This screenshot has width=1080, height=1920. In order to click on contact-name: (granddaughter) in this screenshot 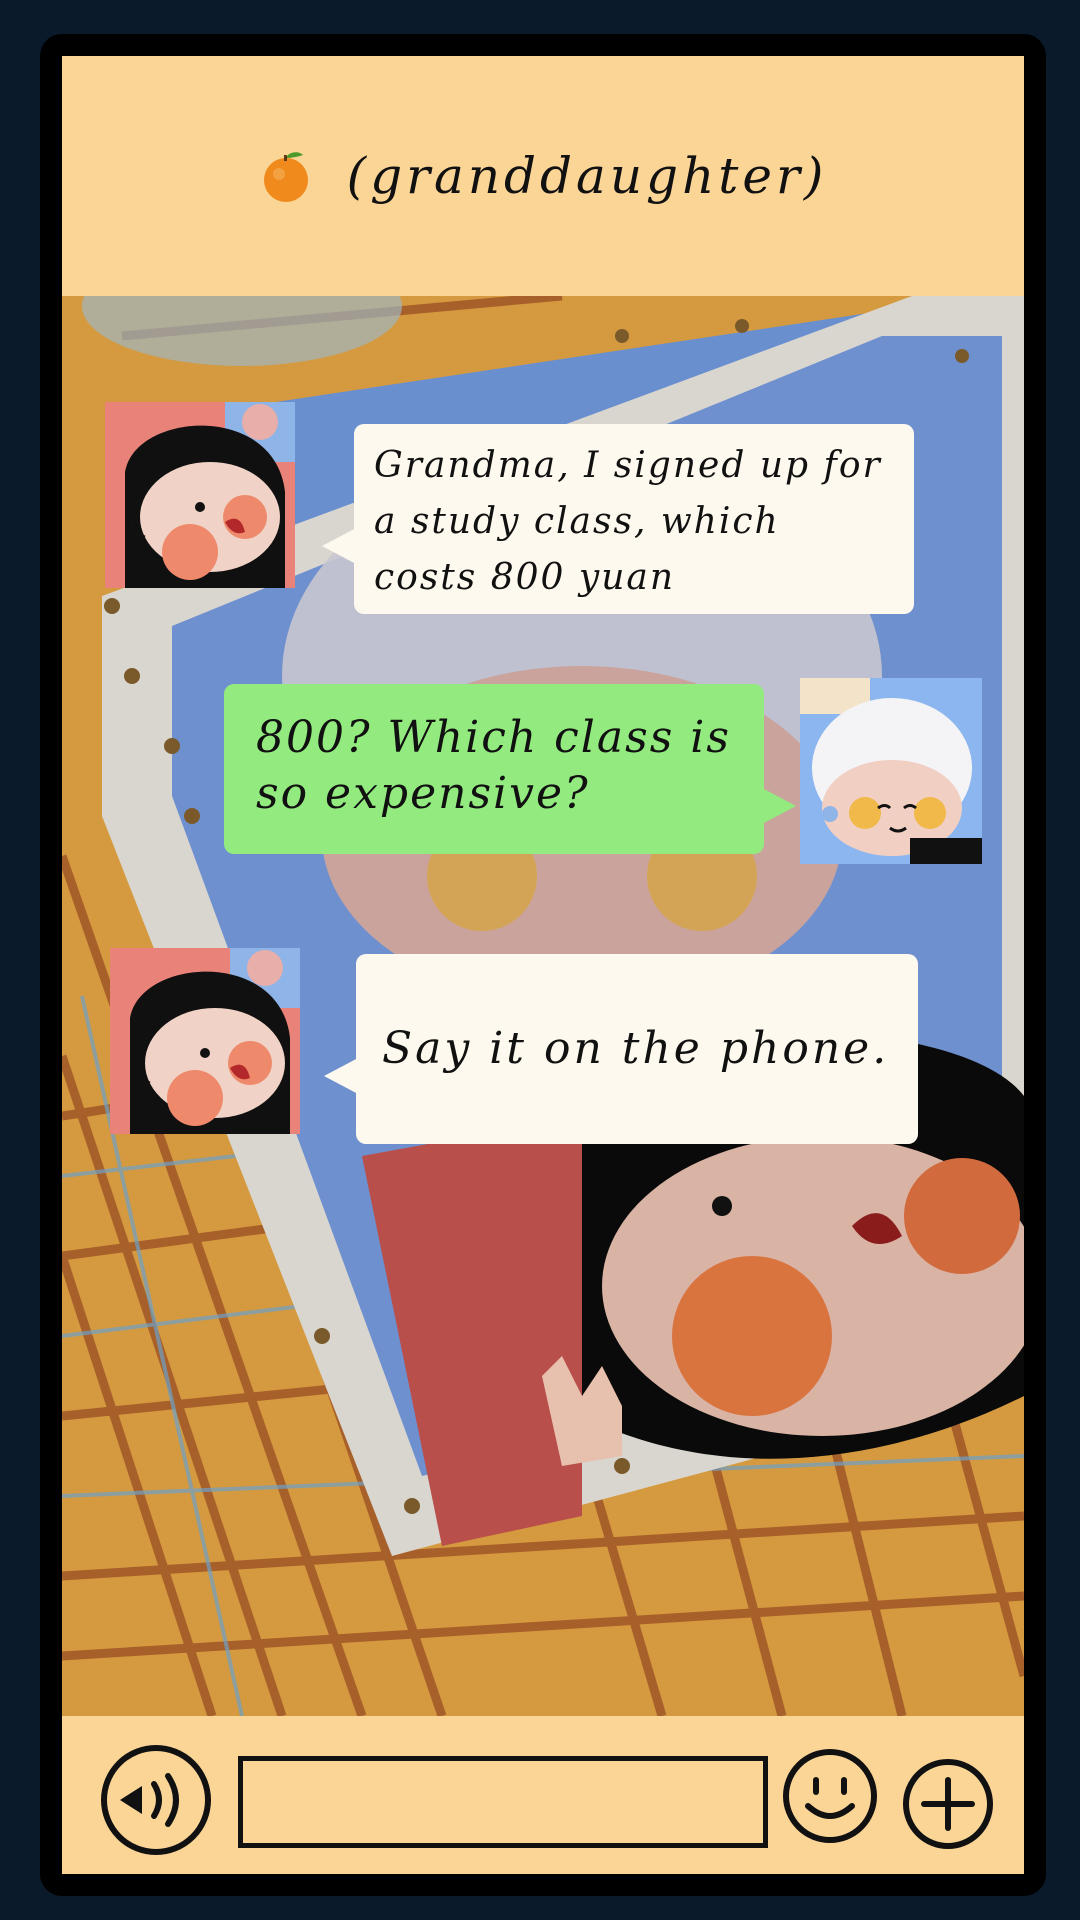, I will do `click(587, 176)`.